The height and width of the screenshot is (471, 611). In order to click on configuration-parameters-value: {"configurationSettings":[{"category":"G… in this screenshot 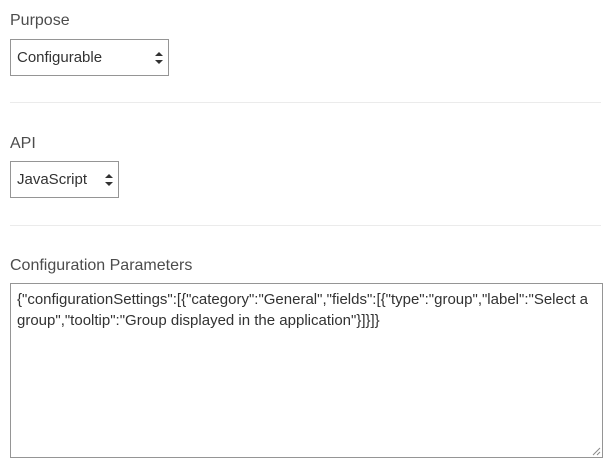, I will do `click(303, 310)`.